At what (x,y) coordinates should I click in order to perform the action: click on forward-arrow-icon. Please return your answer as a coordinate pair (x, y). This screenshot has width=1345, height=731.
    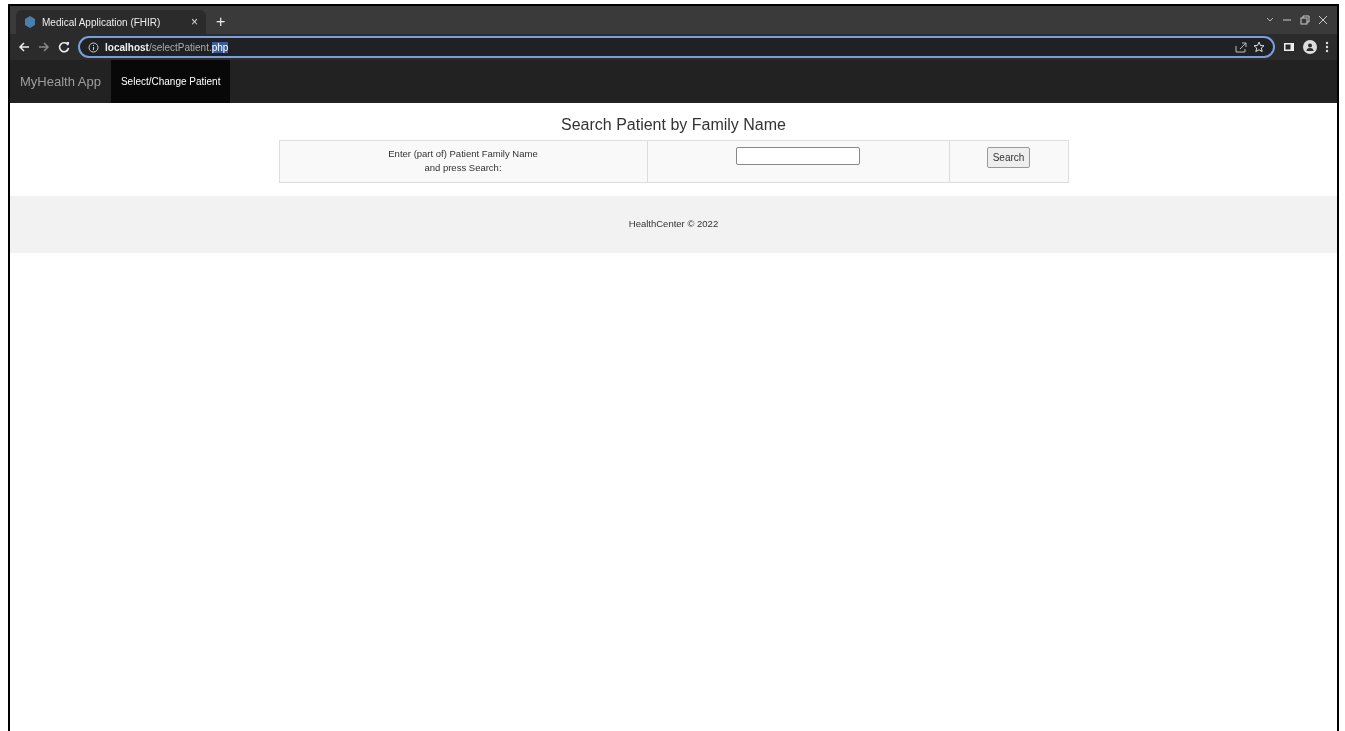
    Looking at the image, I should click on (44, 47).